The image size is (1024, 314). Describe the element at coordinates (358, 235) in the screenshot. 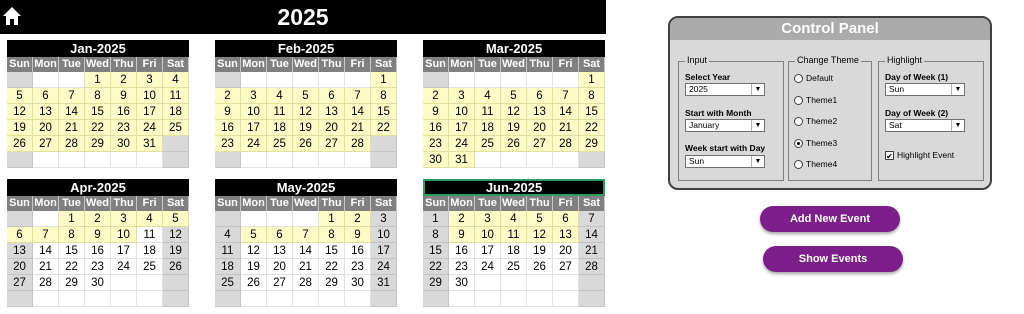

I see `day-cell: 9` at that location.